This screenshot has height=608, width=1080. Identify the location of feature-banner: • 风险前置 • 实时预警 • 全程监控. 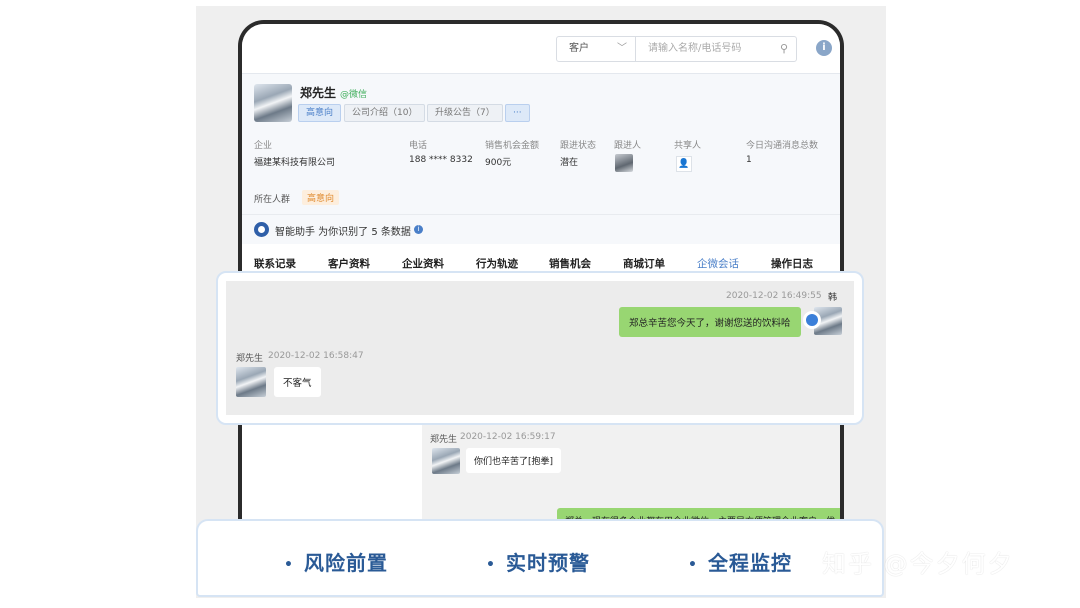
(540, 558).